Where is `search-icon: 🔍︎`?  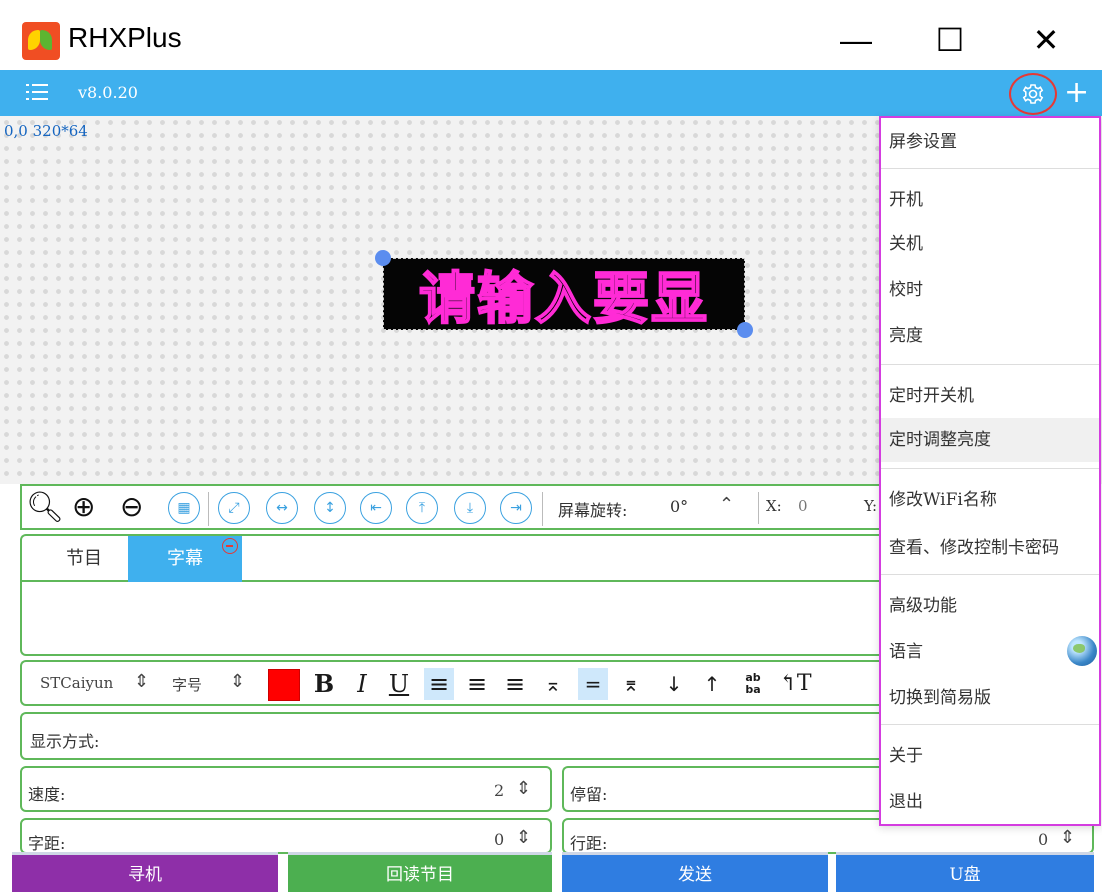 search-icon: 🔍︎ is located at coordinates (45, 507).